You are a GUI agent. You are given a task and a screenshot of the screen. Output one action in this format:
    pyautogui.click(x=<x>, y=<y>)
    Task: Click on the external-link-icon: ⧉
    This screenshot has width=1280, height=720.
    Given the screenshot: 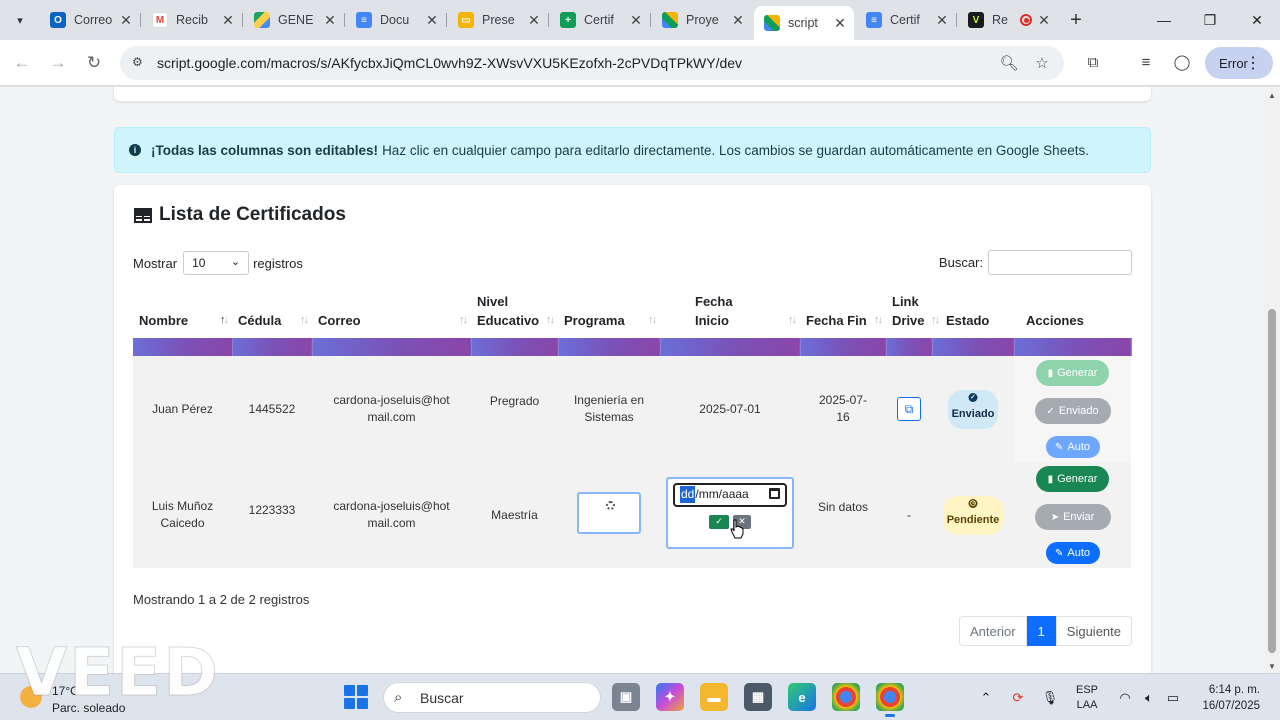 What is the action you would take?
    pyautogui.click(x=909, y=409)
    